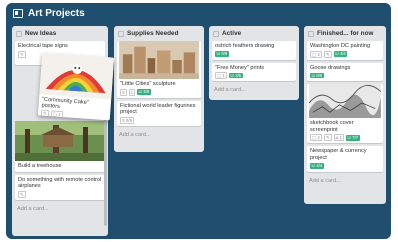 This screenshot has height=242, width=398. I want to click on checklist-count: 8/9, so click(224, 54).